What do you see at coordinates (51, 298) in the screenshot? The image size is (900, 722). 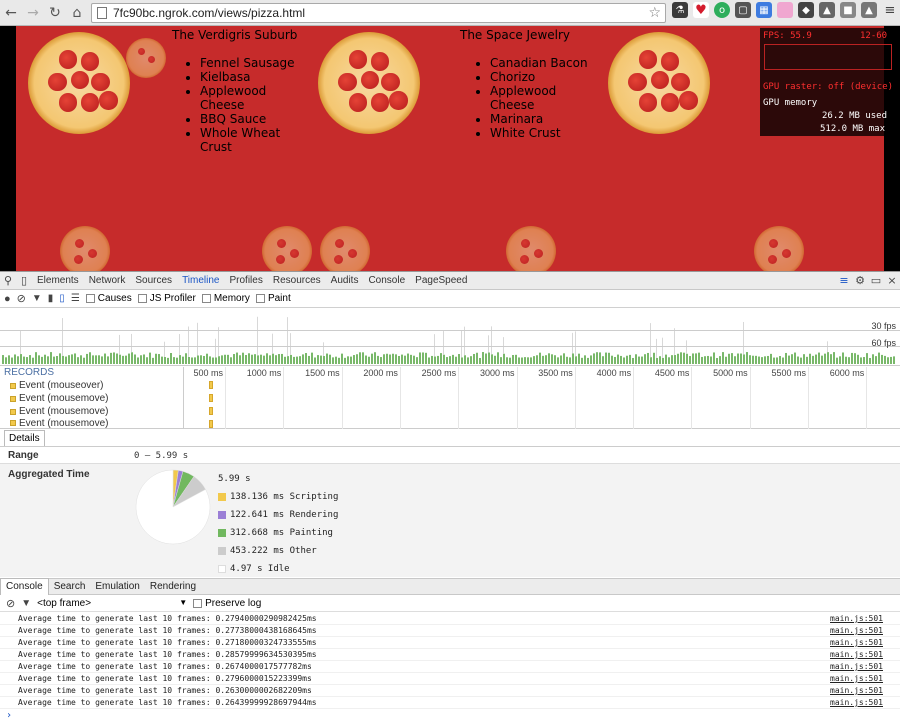 I see `trash-icon: ▮` at bounding box center [51, 298].